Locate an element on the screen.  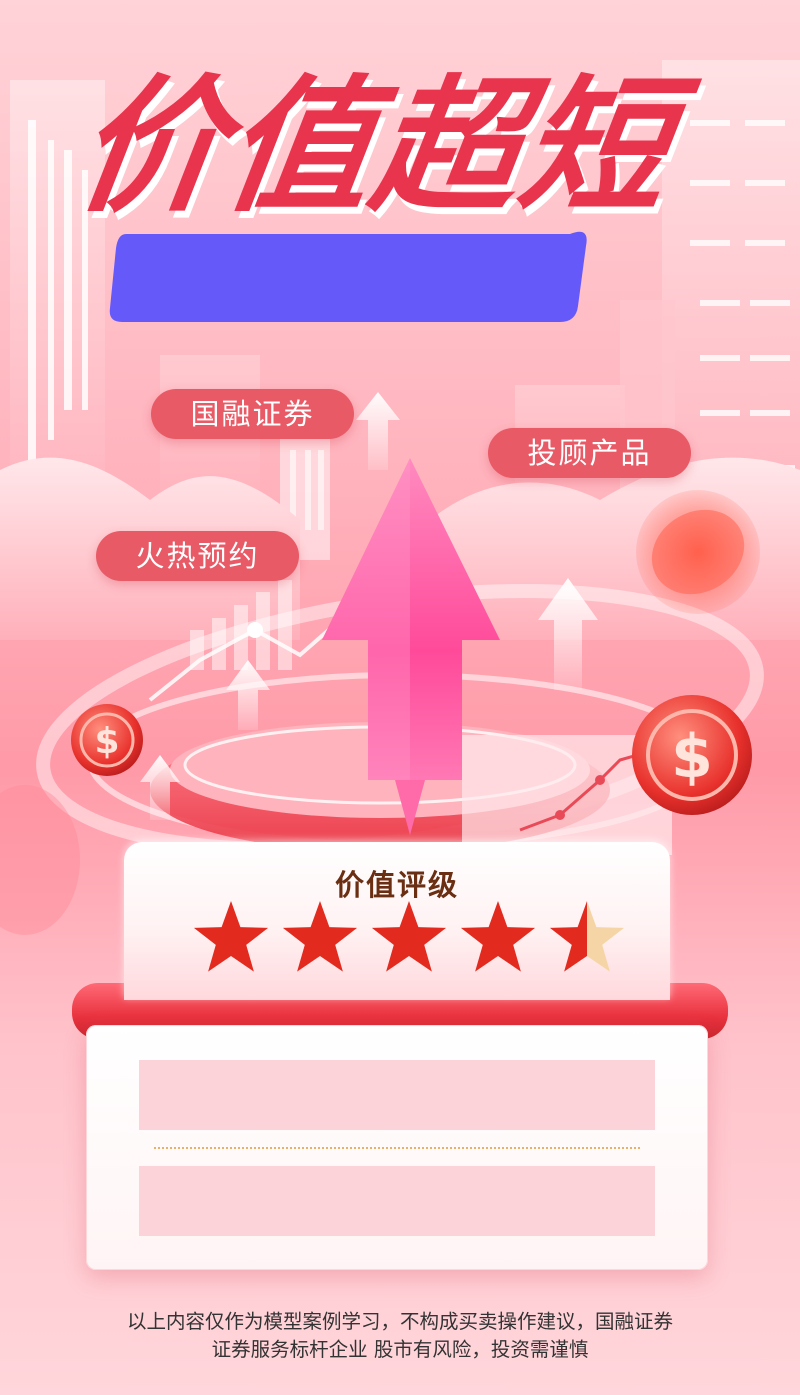
panel-divider is located at coordinates (397, 1148).